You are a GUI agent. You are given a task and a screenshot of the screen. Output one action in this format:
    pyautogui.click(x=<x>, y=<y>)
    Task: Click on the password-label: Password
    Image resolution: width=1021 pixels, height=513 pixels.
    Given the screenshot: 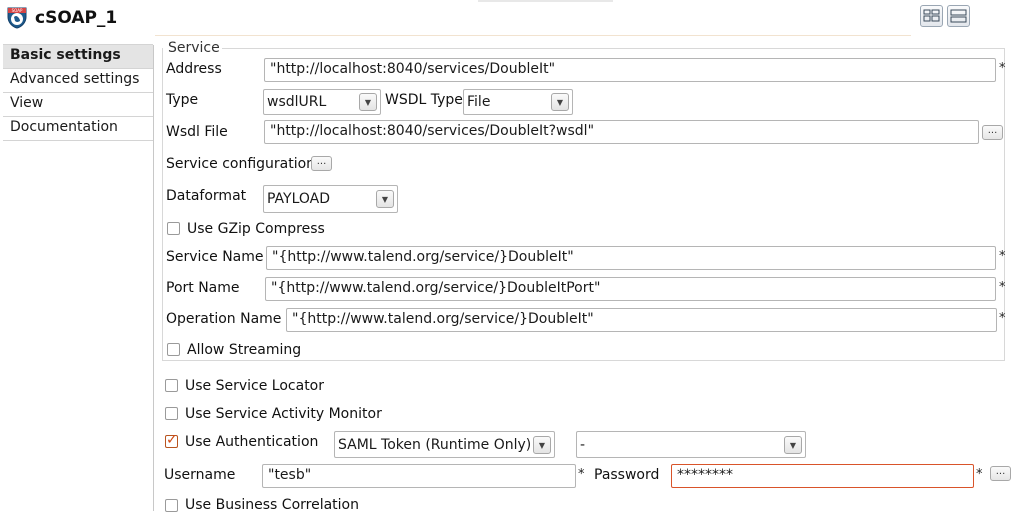 What is the action you would take?
    pyautogui.click(x=627, y=475)
    